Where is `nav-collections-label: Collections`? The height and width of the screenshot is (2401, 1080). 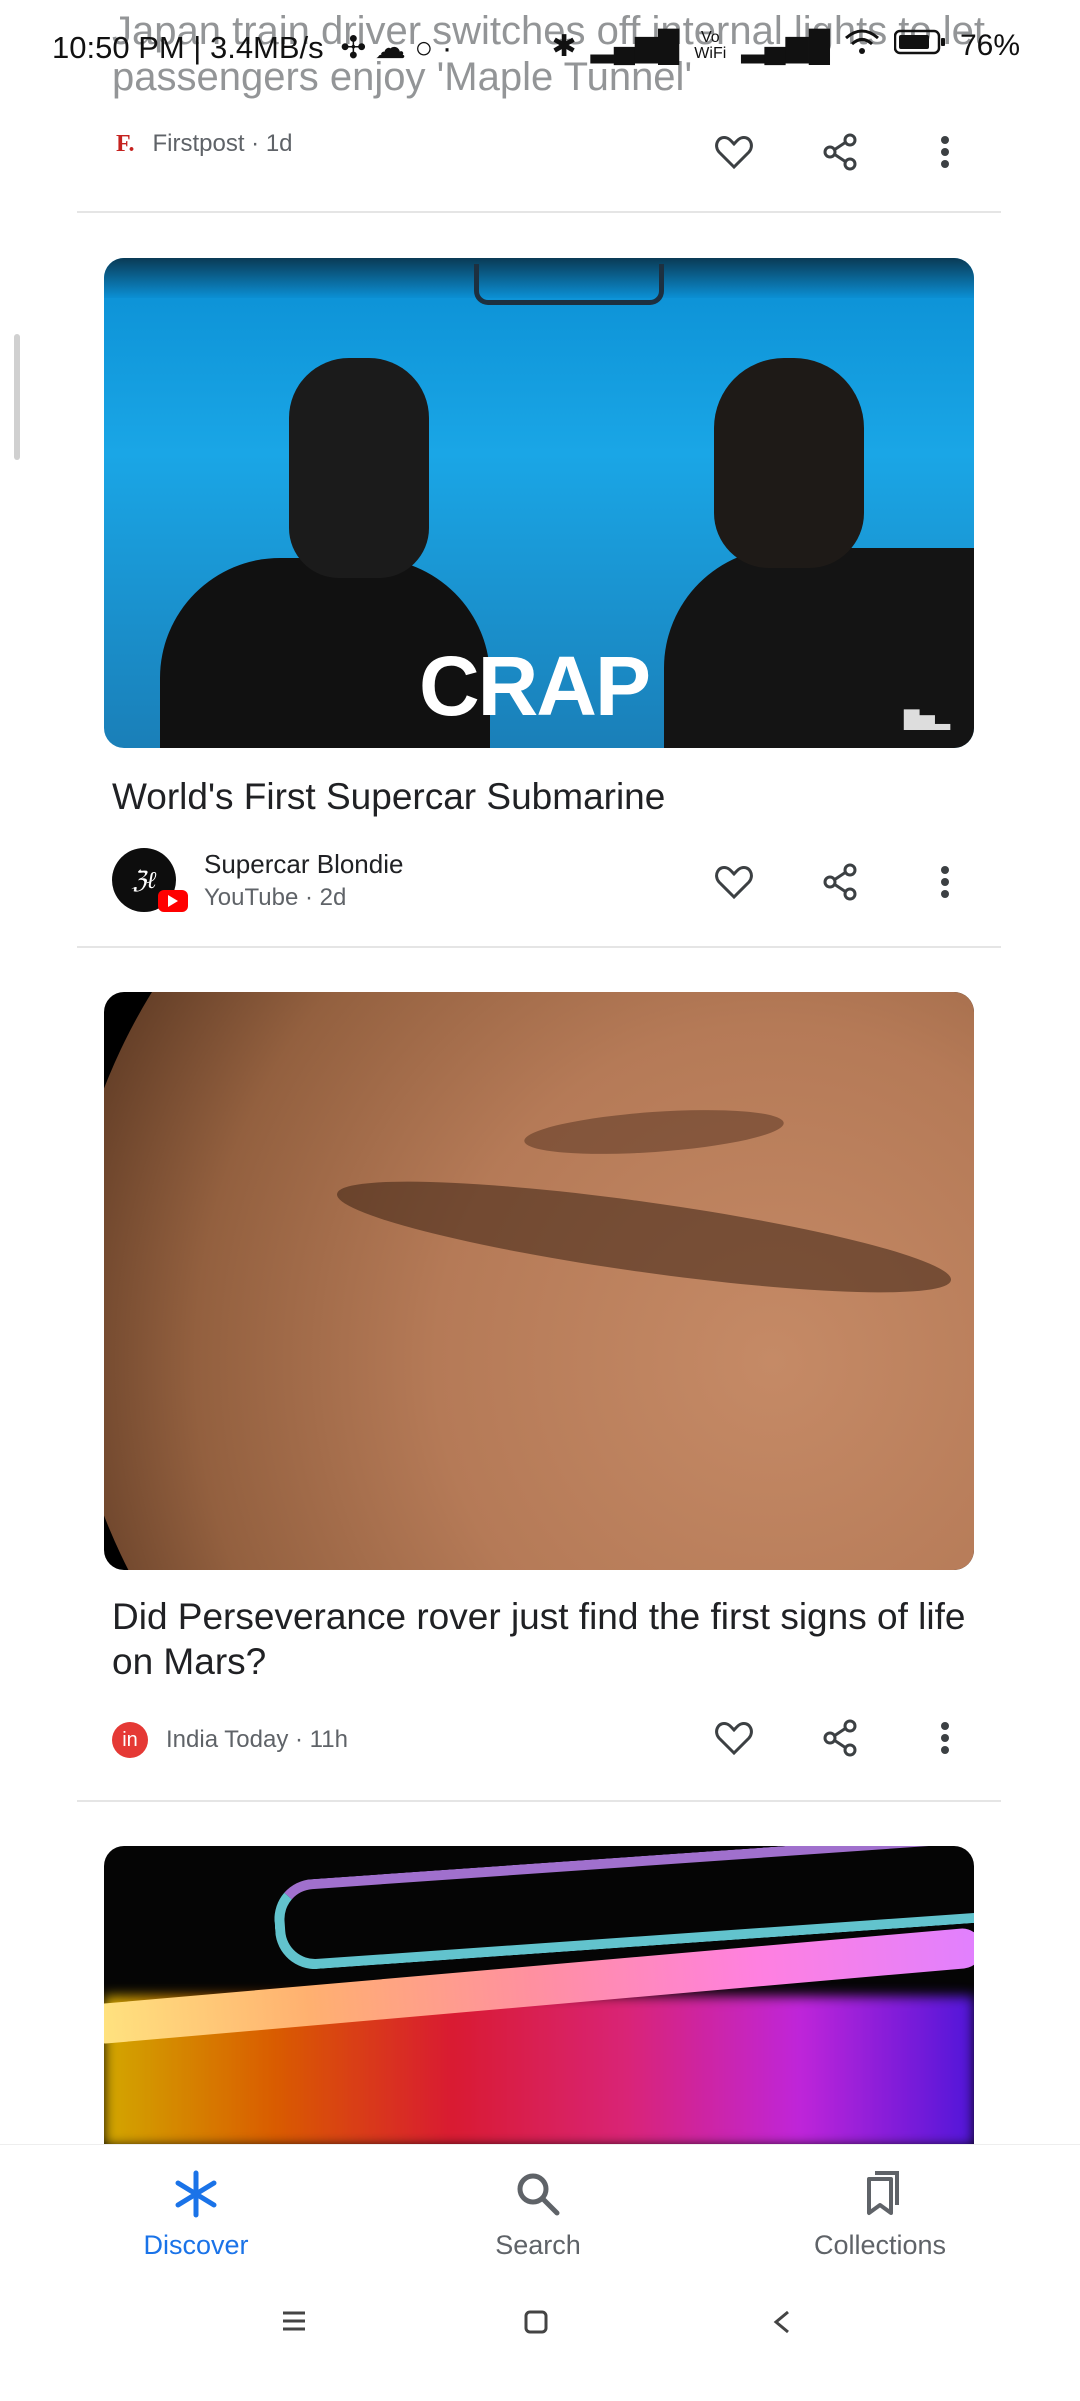
nav-collections-label: Collections is located at coordinates (880, 2245).